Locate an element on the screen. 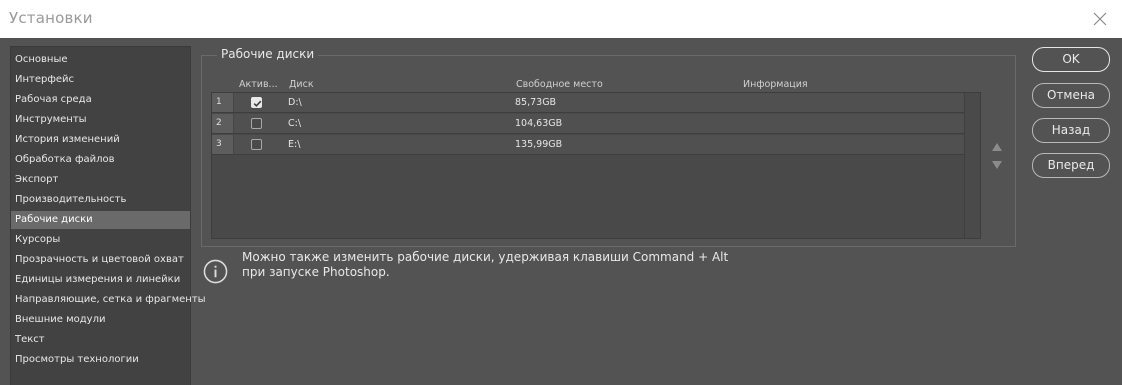 This screenshot has width=1122, height=385. back-button: Назад is located at coordinates (1071, 130).